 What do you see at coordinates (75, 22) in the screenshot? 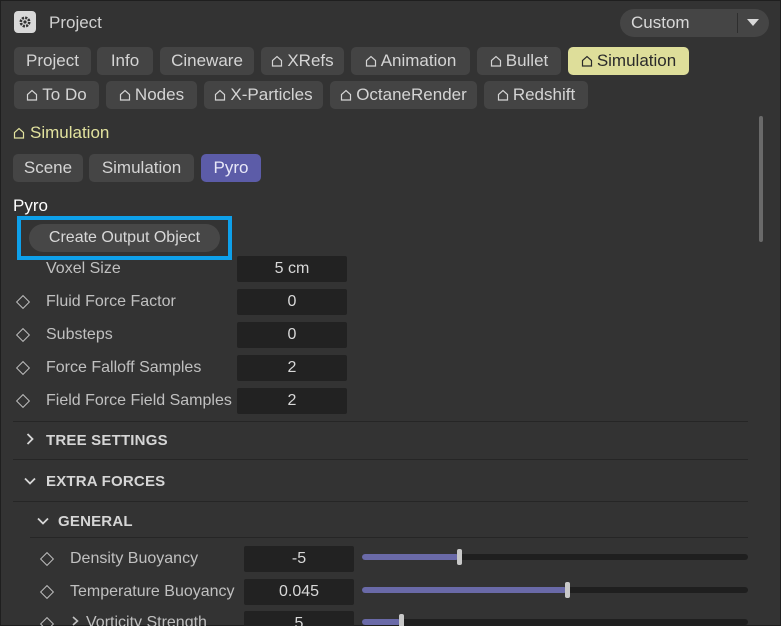
I see `page-title: Project` at bounding box center [75, 22].